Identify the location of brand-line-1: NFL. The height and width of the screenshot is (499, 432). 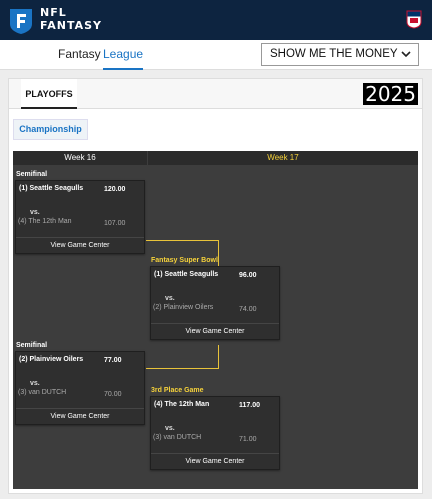
(53, 12).